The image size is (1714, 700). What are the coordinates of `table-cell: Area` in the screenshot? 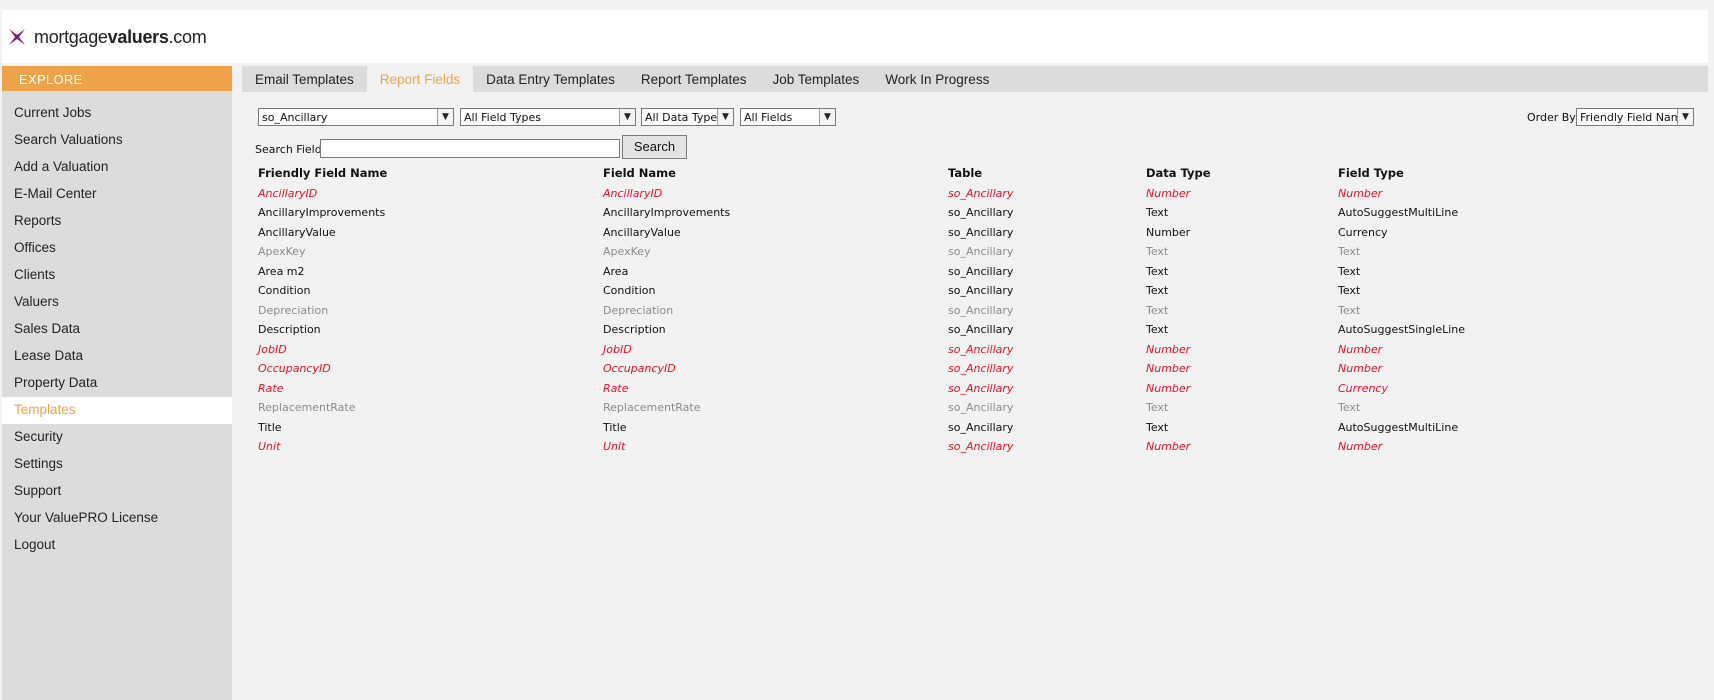 It's located at (616, 271).